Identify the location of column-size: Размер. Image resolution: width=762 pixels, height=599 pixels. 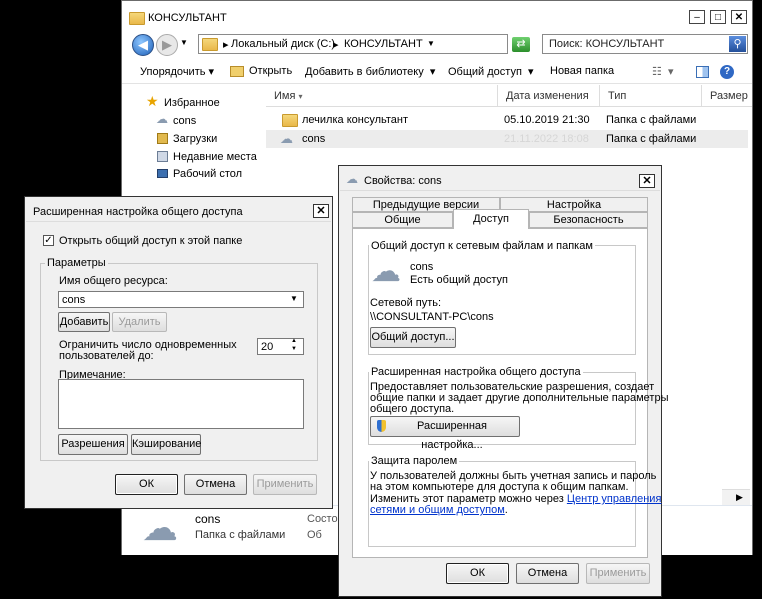
(727, 96).